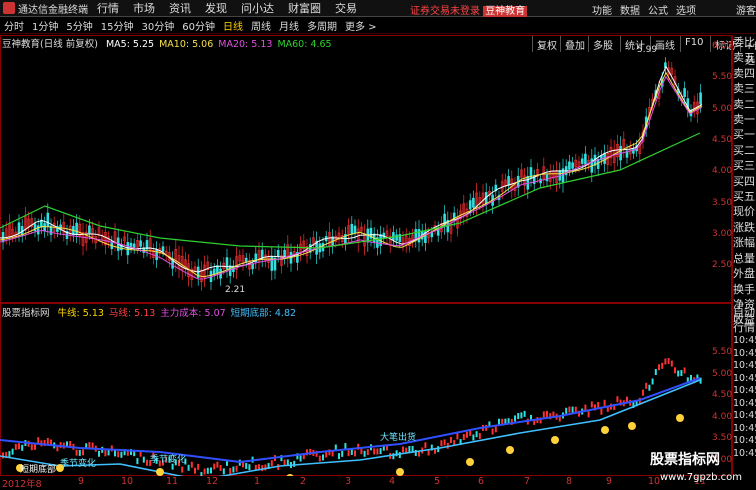 The height and width of the screenshot is (490, 756). Describe the element at coordinates (108, 8) in the screenshot. I see `menu-item-0: 行情` at that location.